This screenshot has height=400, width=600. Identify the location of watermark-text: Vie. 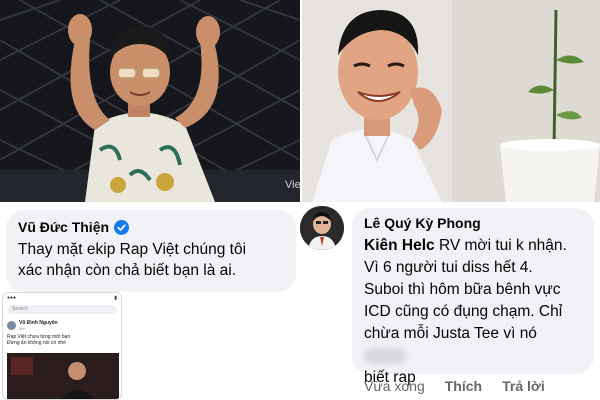
(292, 185).